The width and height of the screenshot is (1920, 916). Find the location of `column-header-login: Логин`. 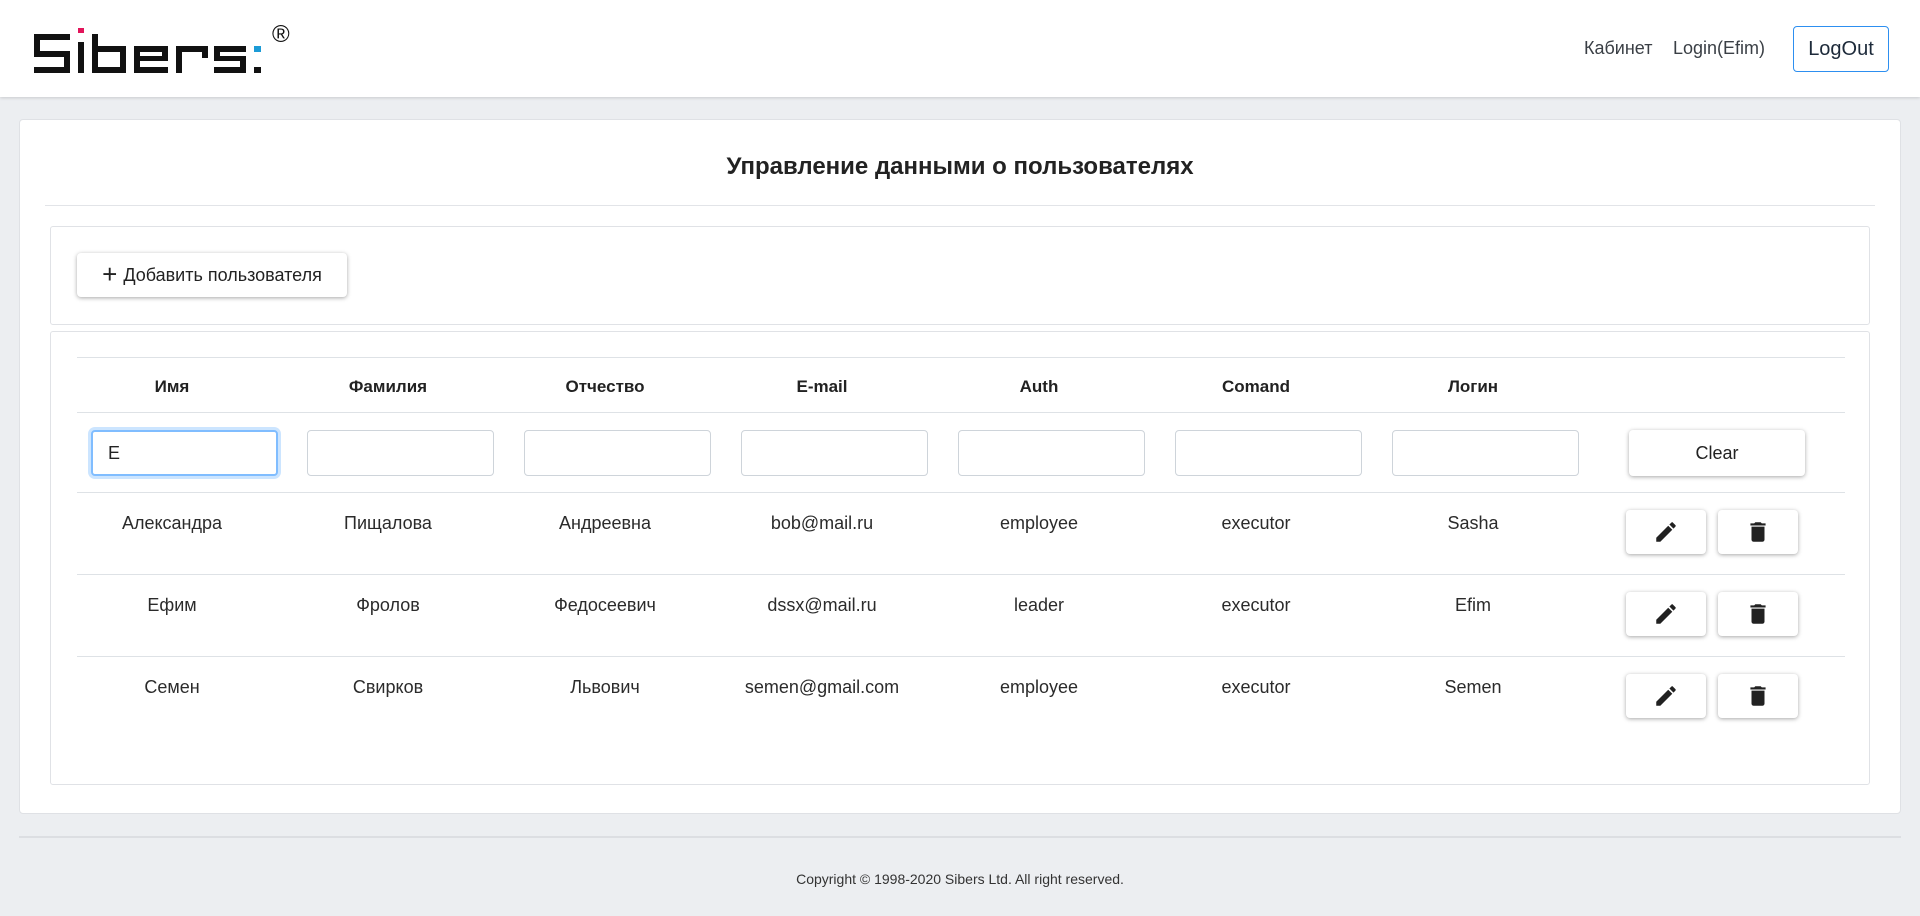

column-header-login: Логин is located at coordinates (1473, 387).